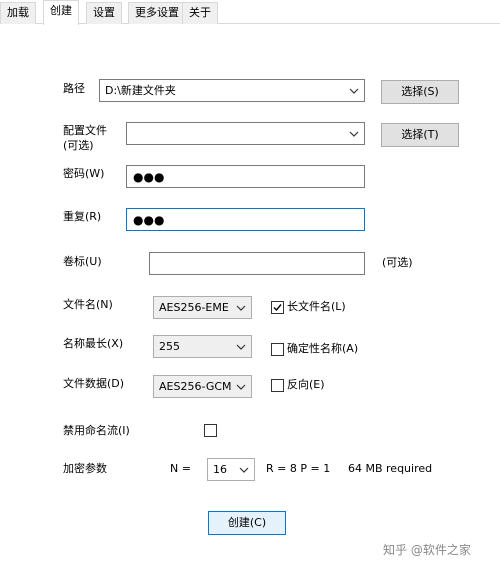 Image resolution: width=500 pixels, height=569 pixels. What do you see at coordinates (78, 145) in the screenshot?
I see `config-optional-label: (可选)` at bounding box center [78, 145].